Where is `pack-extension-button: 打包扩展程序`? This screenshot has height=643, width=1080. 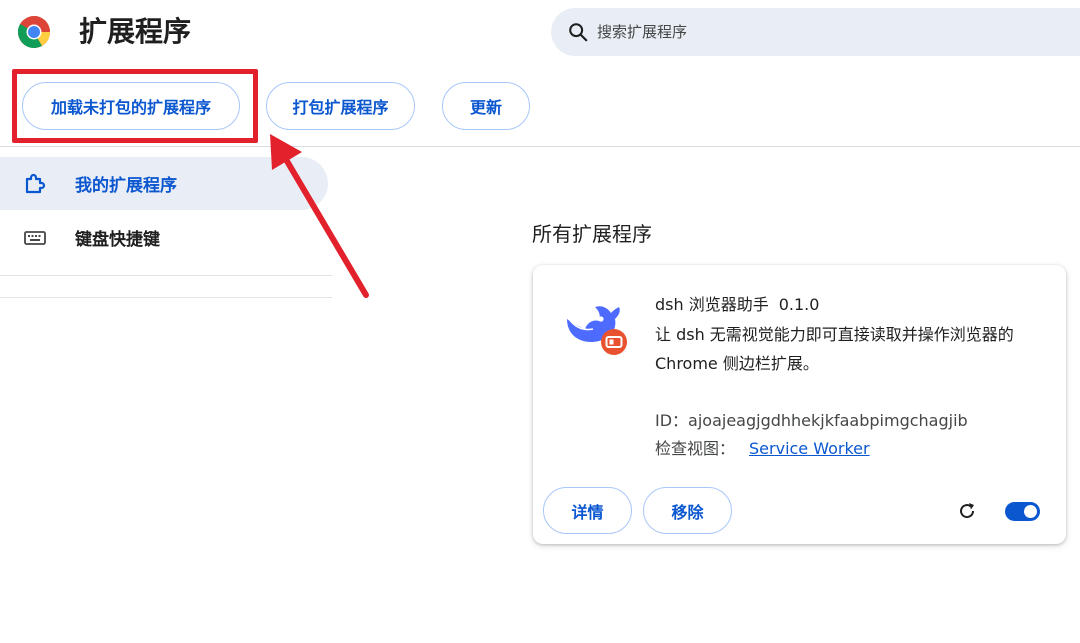
pack-extension-button: 打包扩展程序 is located at coordinates (340, 106).